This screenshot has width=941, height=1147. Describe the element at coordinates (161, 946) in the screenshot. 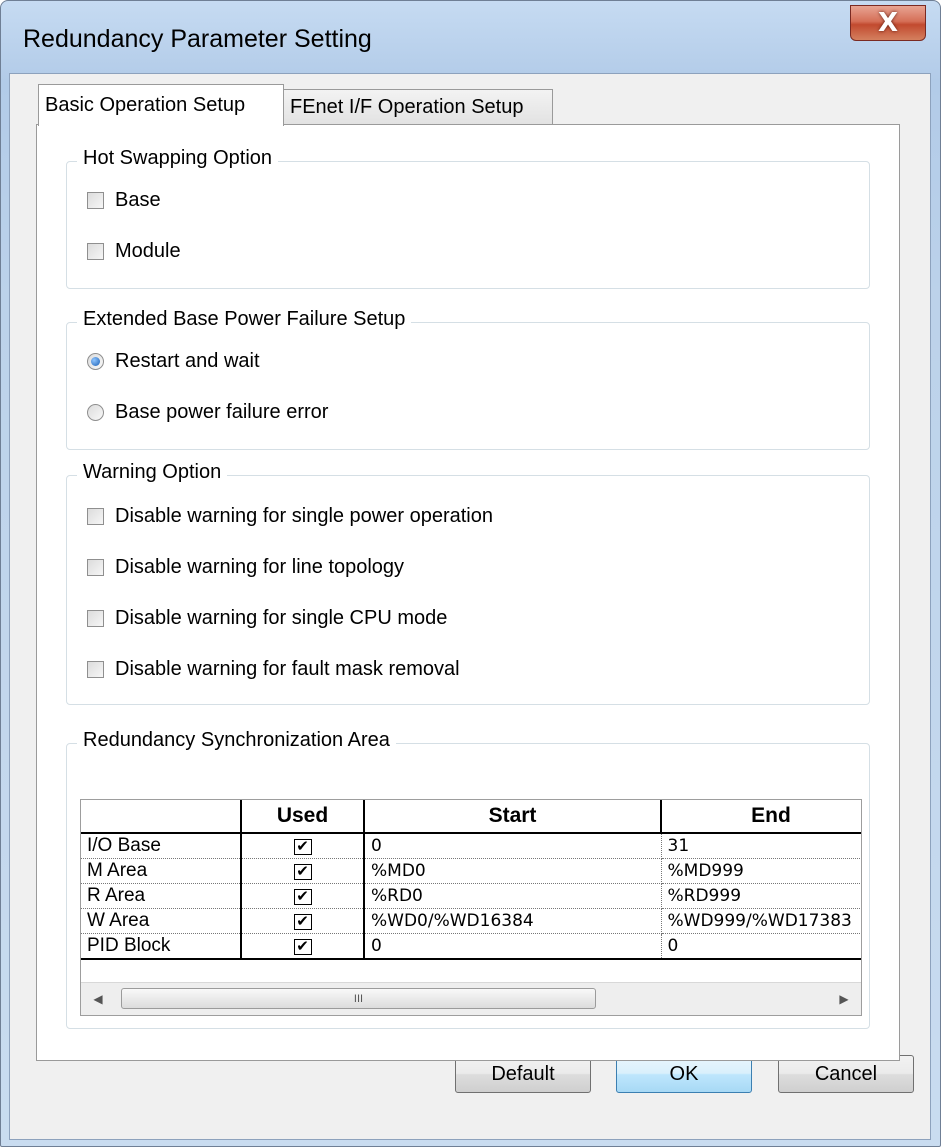

I see `row-name: PID Block` at that location.